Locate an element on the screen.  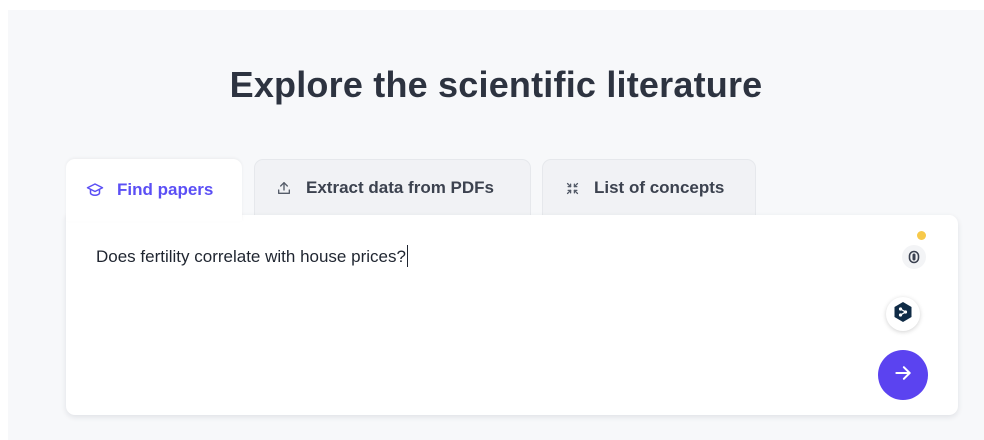
arrow-right-icon is located at coordinates (903, 375).